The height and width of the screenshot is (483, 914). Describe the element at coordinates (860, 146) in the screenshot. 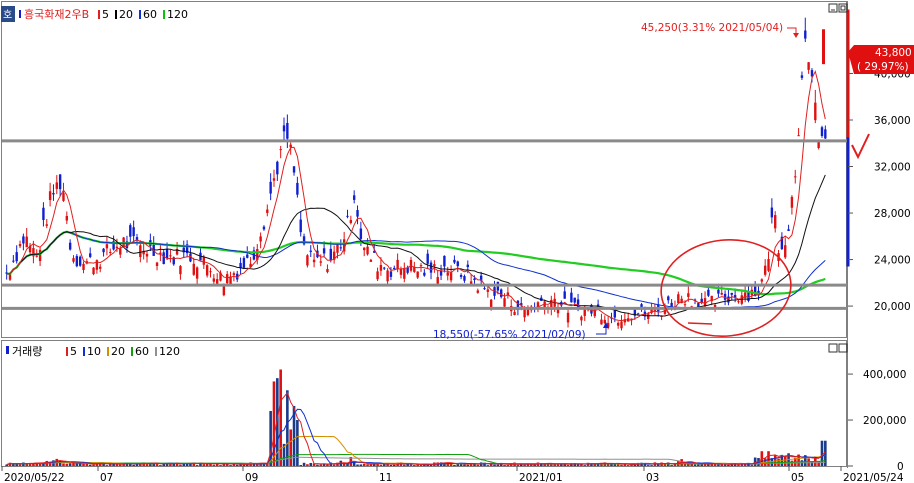

I see `checkmark-icon` at that location.